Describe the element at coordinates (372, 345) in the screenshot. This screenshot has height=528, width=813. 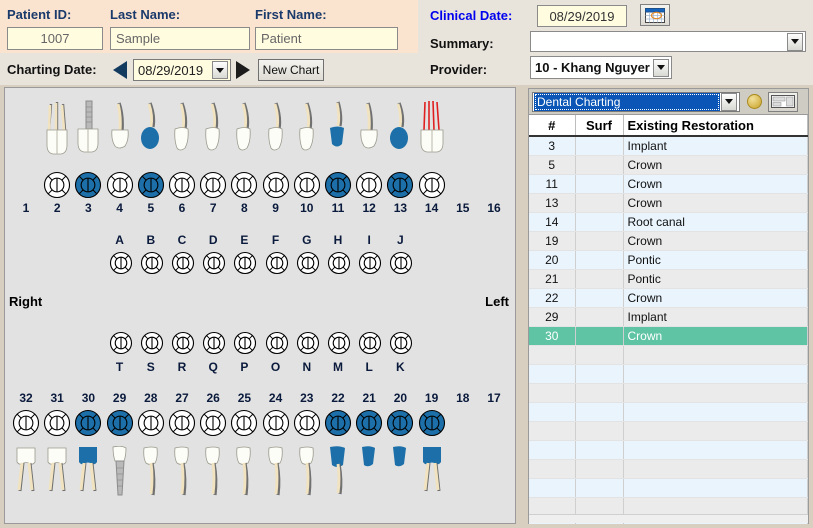
I see `odontogram-tooth-L` at that location.